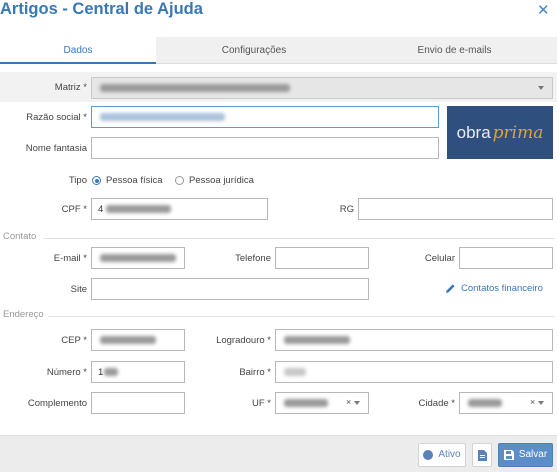 The image size is (557, 472). Describe the element at coordinates (74, 340) in the screenshot. I see `cep-label: CEP *` at that location.